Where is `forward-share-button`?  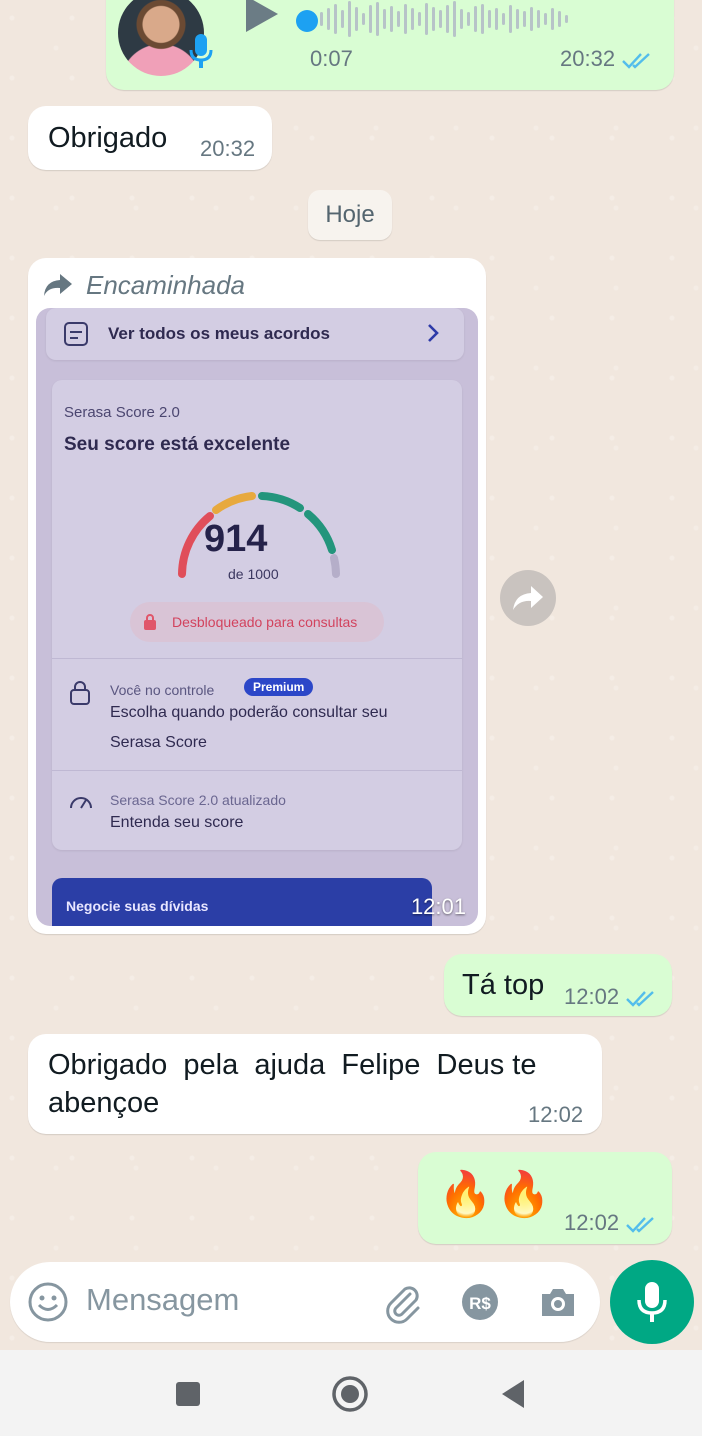
forward-share-button is located at coordinates (528, 598).